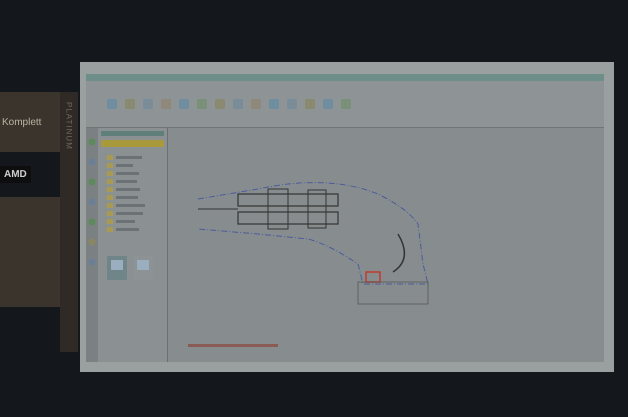 Image resolution: width=628 pixels, height=417 pixels. What do you see at coordinates (132, 143) in the screenshot?
I see `dropdown-field` at bounding box center [132, 143].